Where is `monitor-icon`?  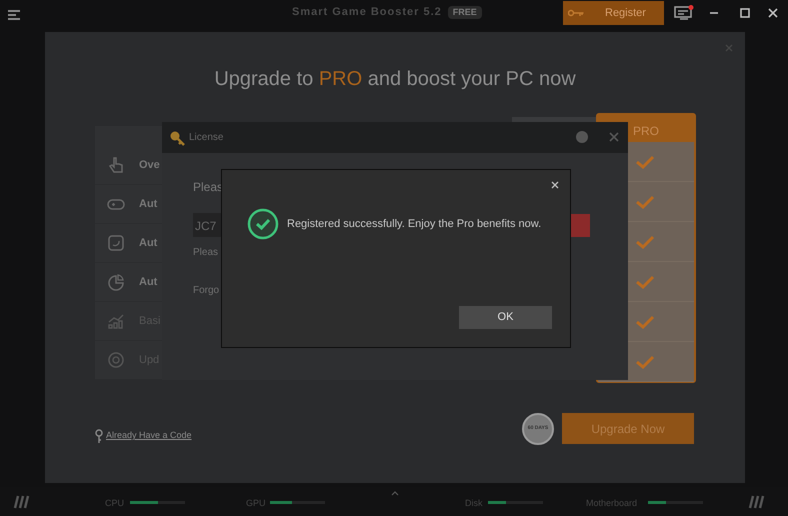
monitor-icon is located at coordinates (684, 13).